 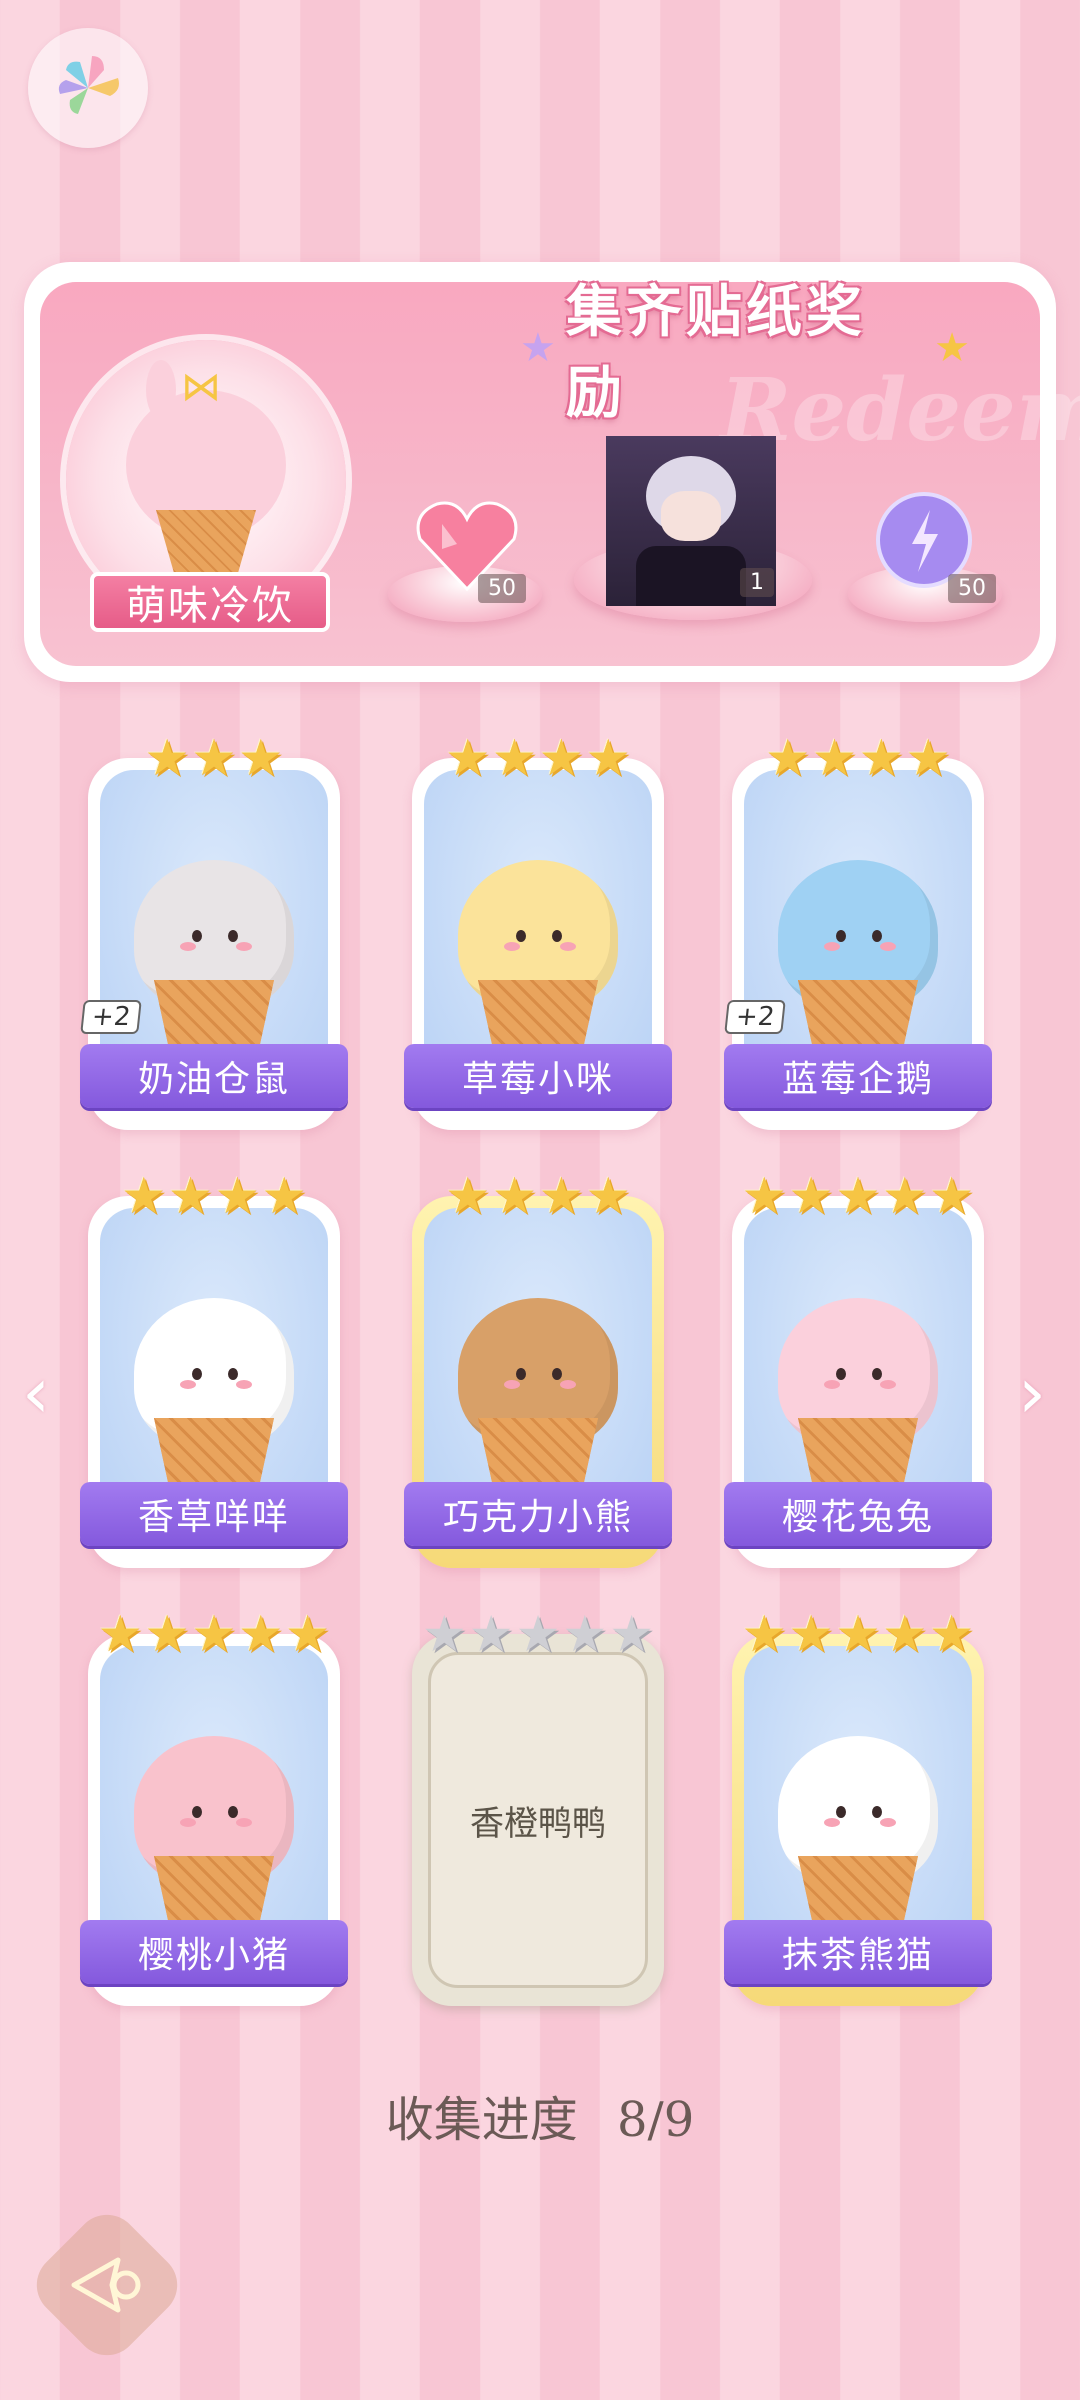 What do you see at coordinates (691, 576) in the screenshot?
I see `character-body` at bounding box center [691, 576].